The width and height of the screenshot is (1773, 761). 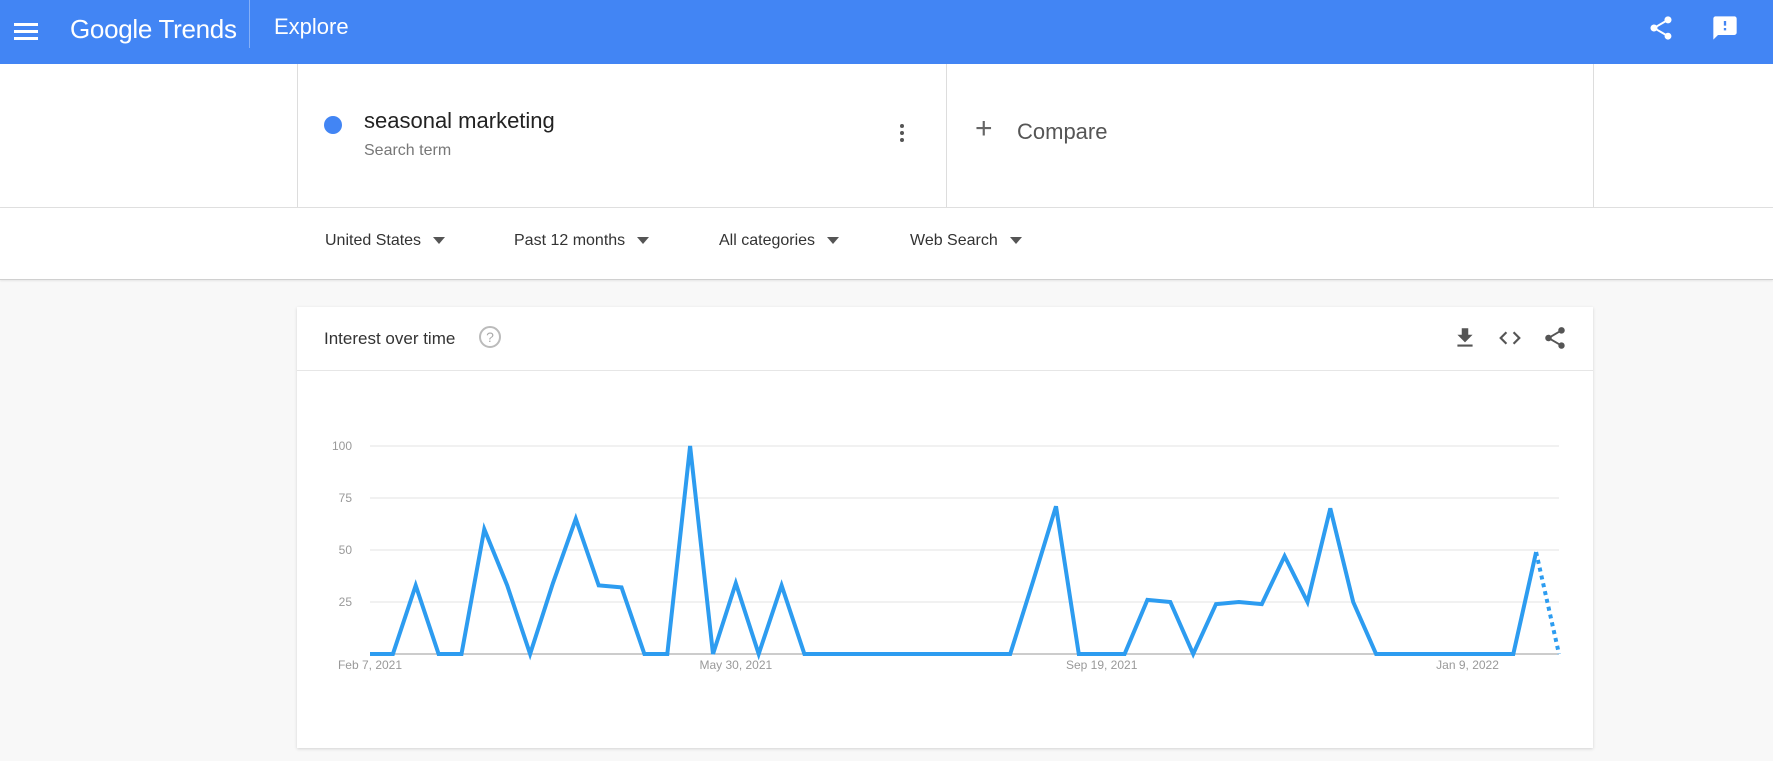 What do you see at coordinates (902, 135) in the screenshot?
I see `more-options-icon` at bounding box center [902, 135].